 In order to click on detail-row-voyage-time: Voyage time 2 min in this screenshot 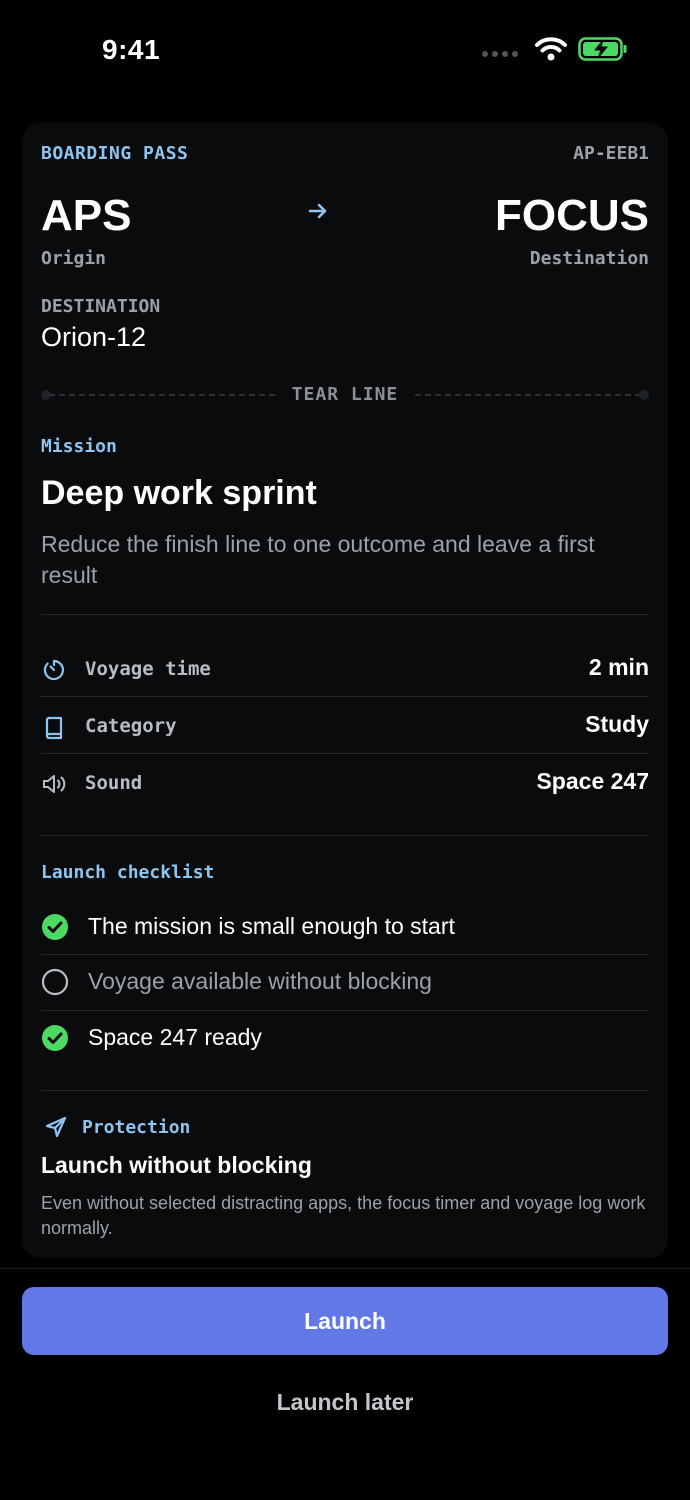, I will do `click(345, 669)`.